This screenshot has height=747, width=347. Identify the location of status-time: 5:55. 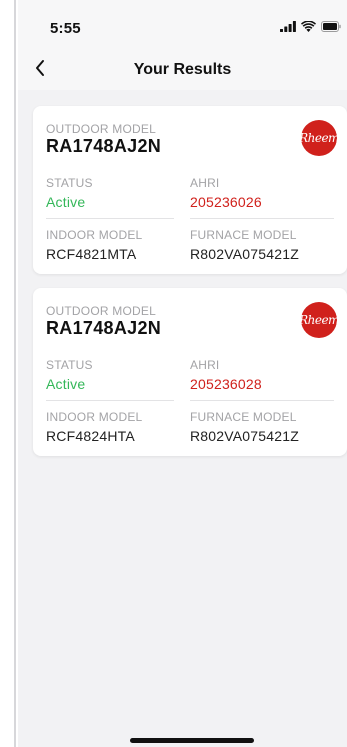
(65, 28).